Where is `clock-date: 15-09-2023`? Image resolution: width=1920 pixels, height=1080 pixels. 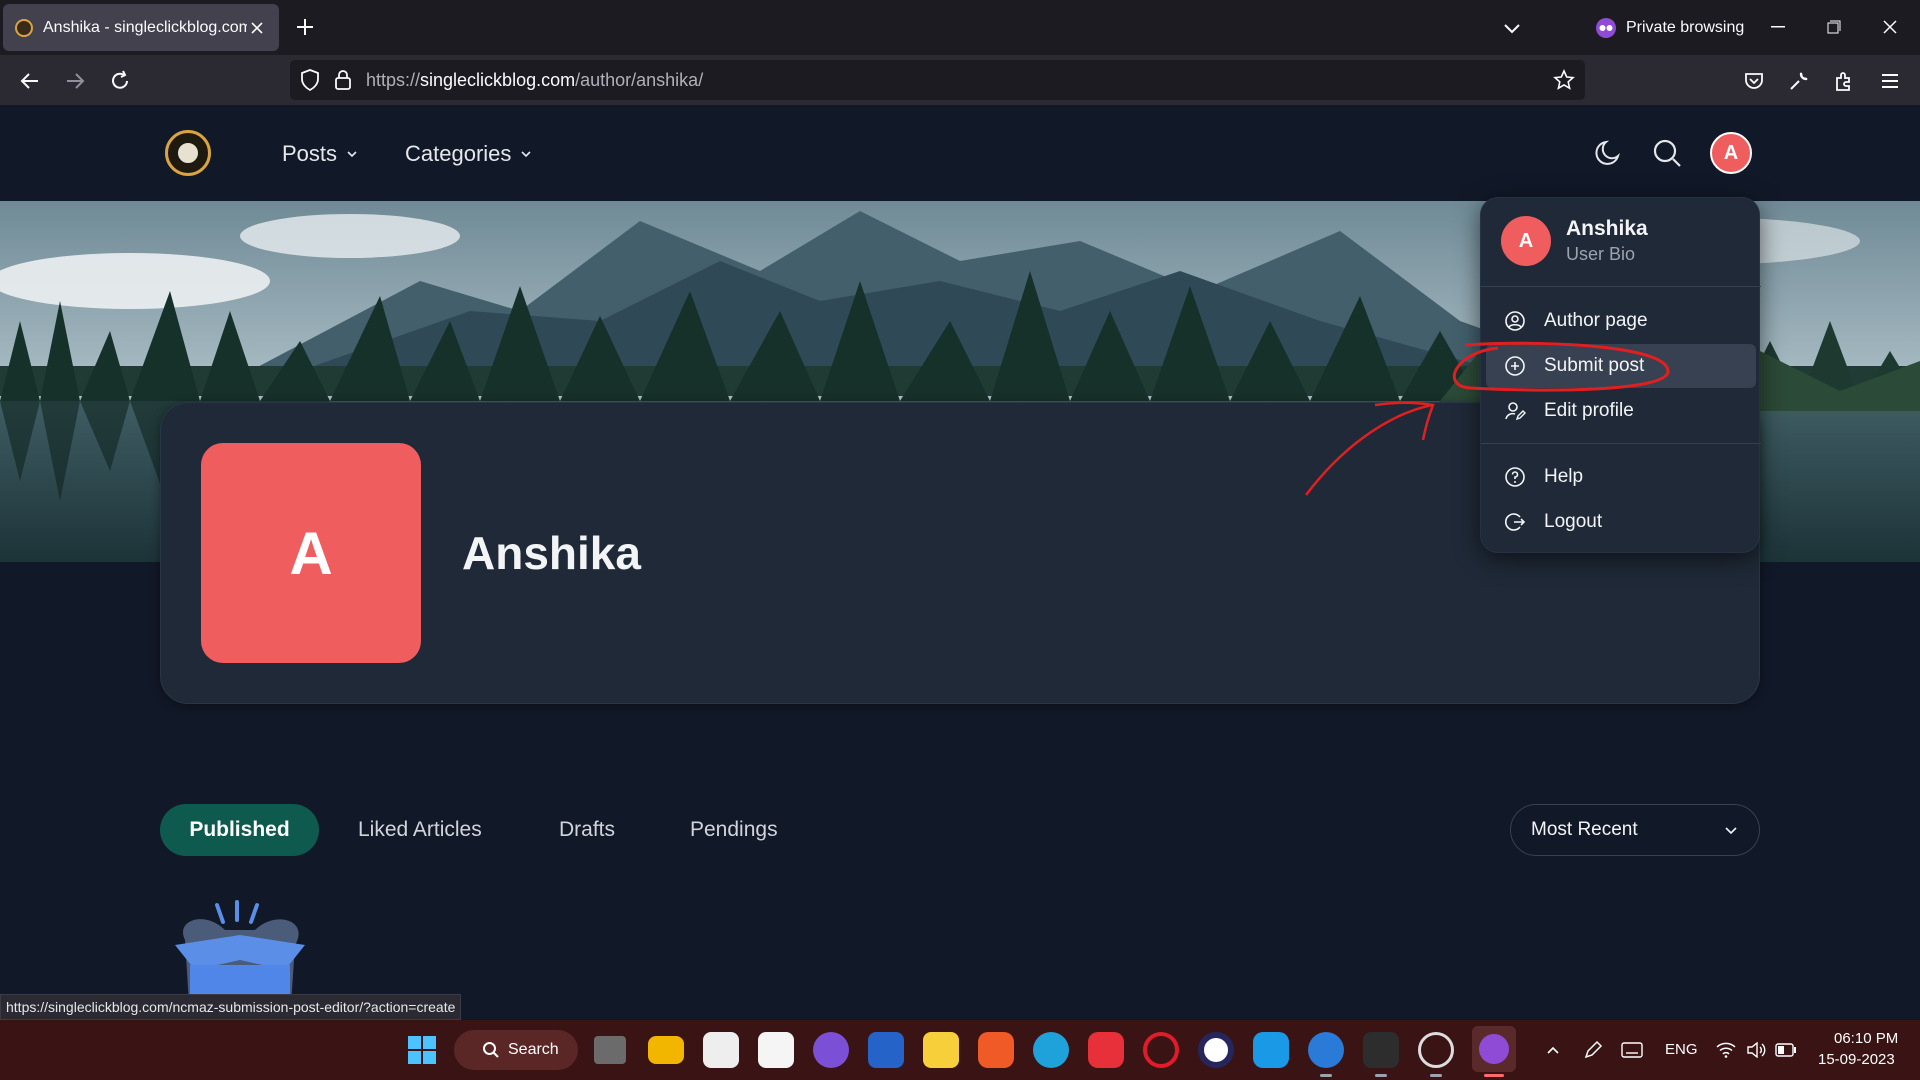 clock-date: 15-09-2023 is located at coordinates (1856, 1059).